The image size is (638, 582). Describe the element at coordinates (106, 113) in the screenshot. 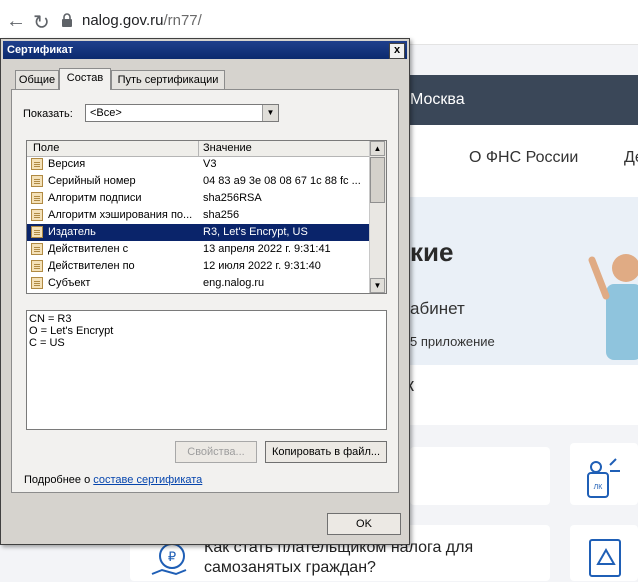

I see `show-dropdown-value: <Все>` at that location.